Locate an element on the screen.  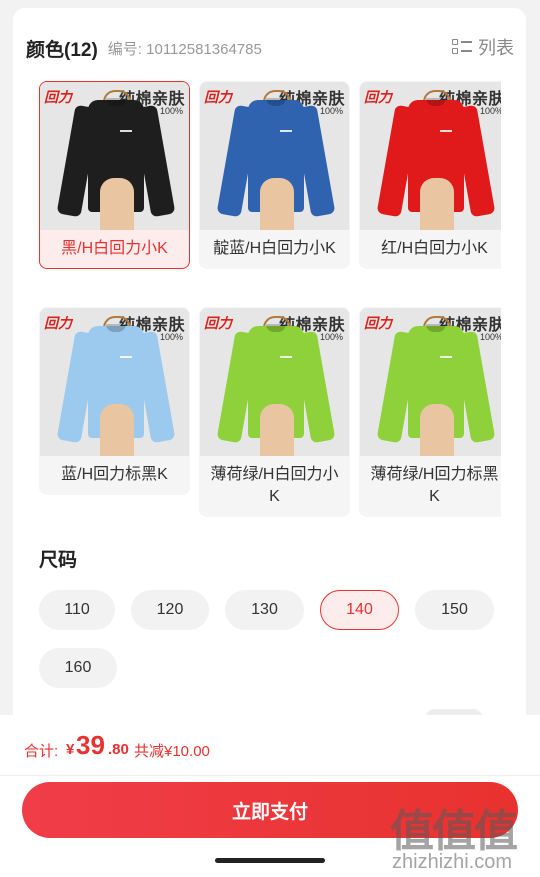
pay-now-button: 立即支付 is located at coordinates (270, 810).